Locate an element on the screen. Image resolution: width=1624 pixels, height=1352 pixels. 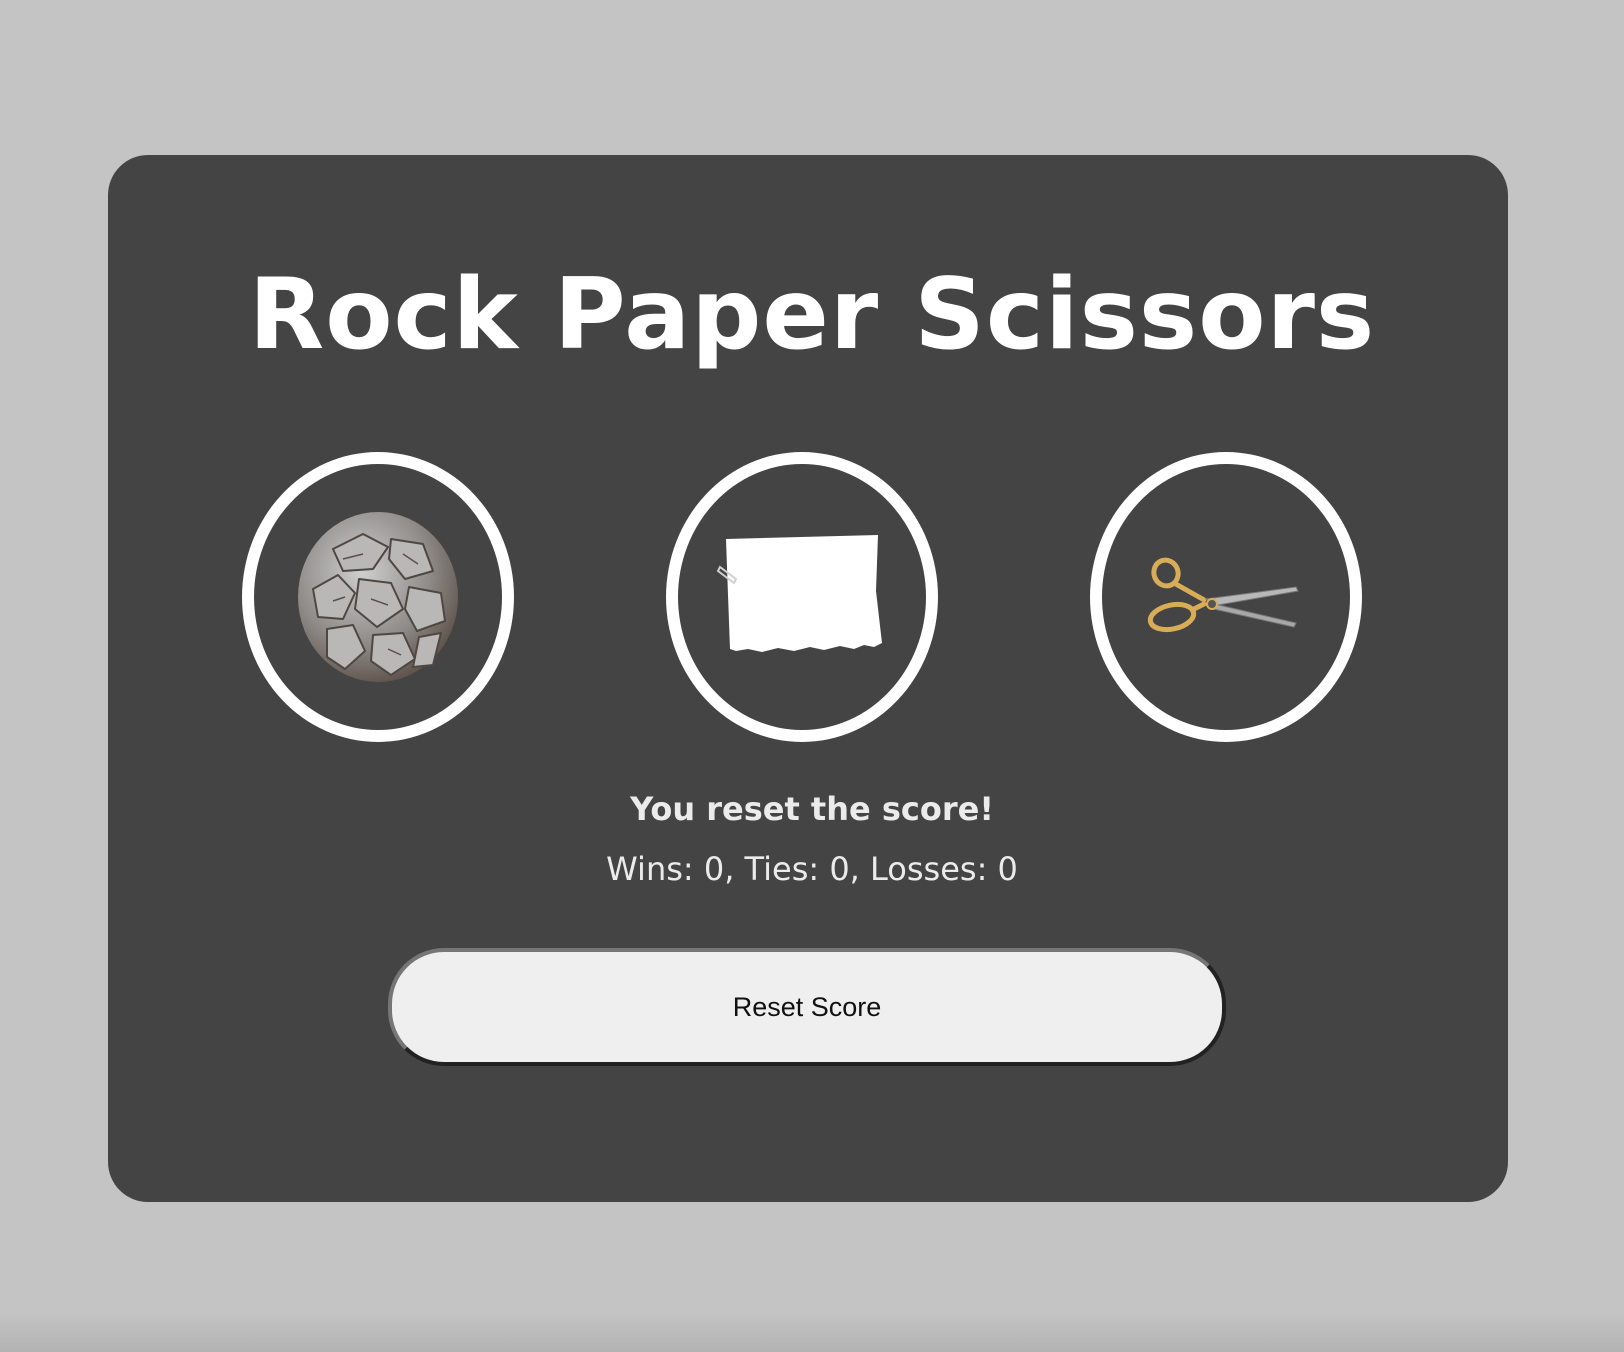
scissors-icon is located at coordinates (1223, 595).